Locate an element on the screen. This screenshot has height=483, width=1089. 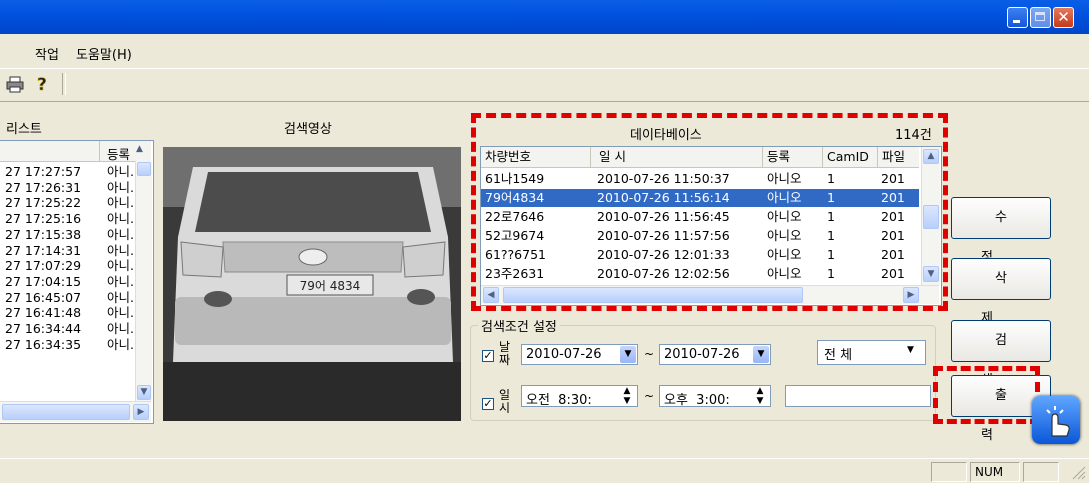
help-icon: ? is located at coordinates (43, 84).